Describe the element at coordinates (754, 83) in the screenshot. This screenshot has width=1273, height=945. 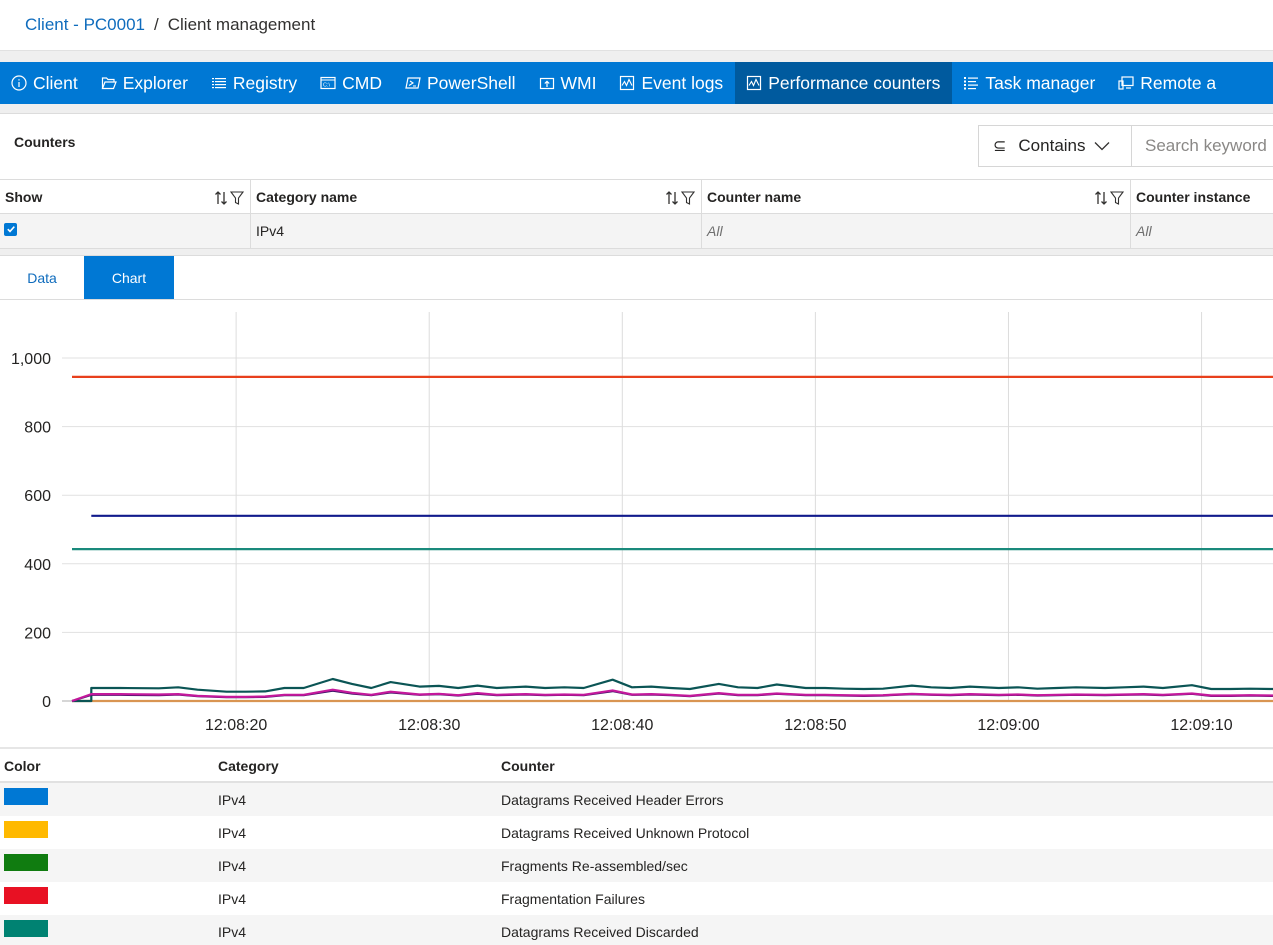
I see `chart-box-icon` at that location.